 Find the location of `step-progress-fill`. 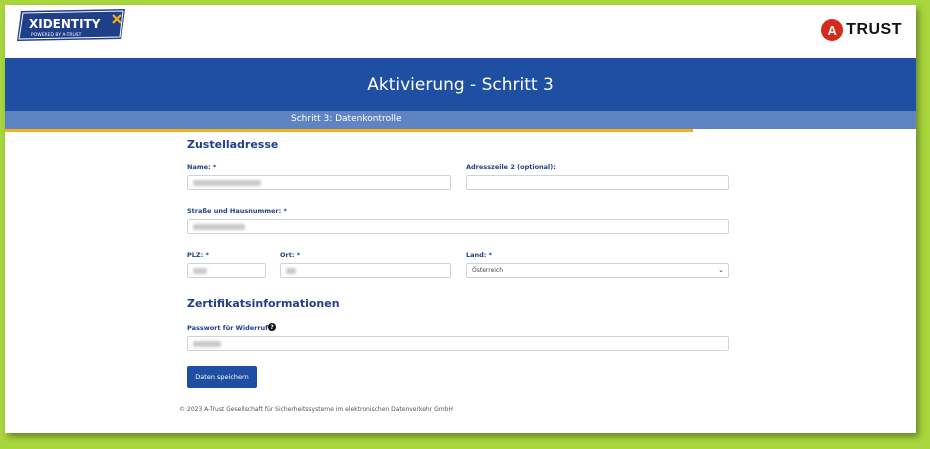

step-progress-fill is located at coordinates (349, 130).